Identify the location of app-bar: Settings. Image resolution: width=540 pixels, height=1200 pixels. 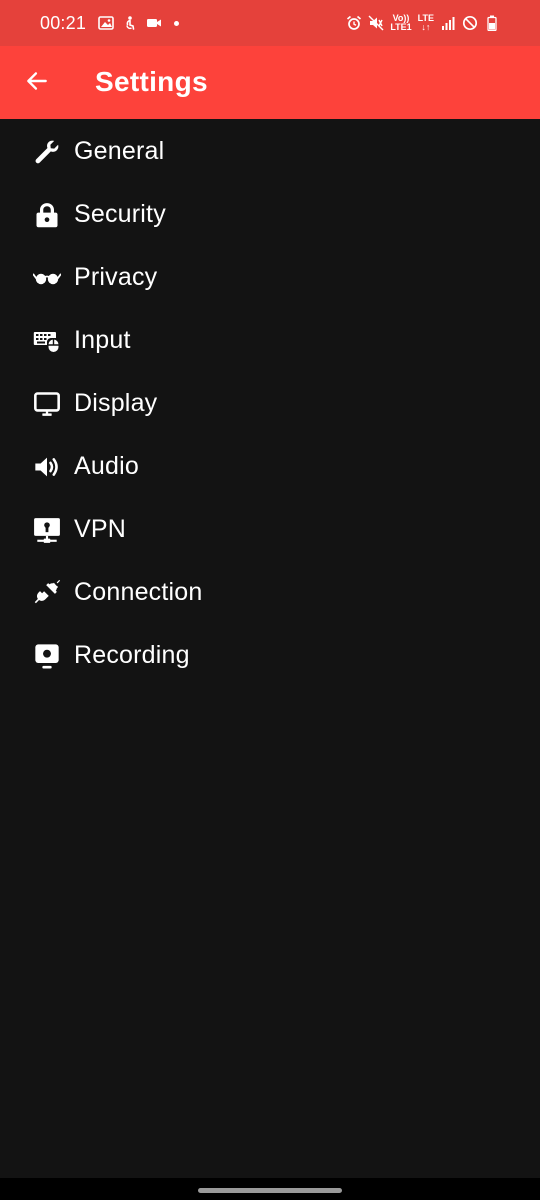
(270, 82).